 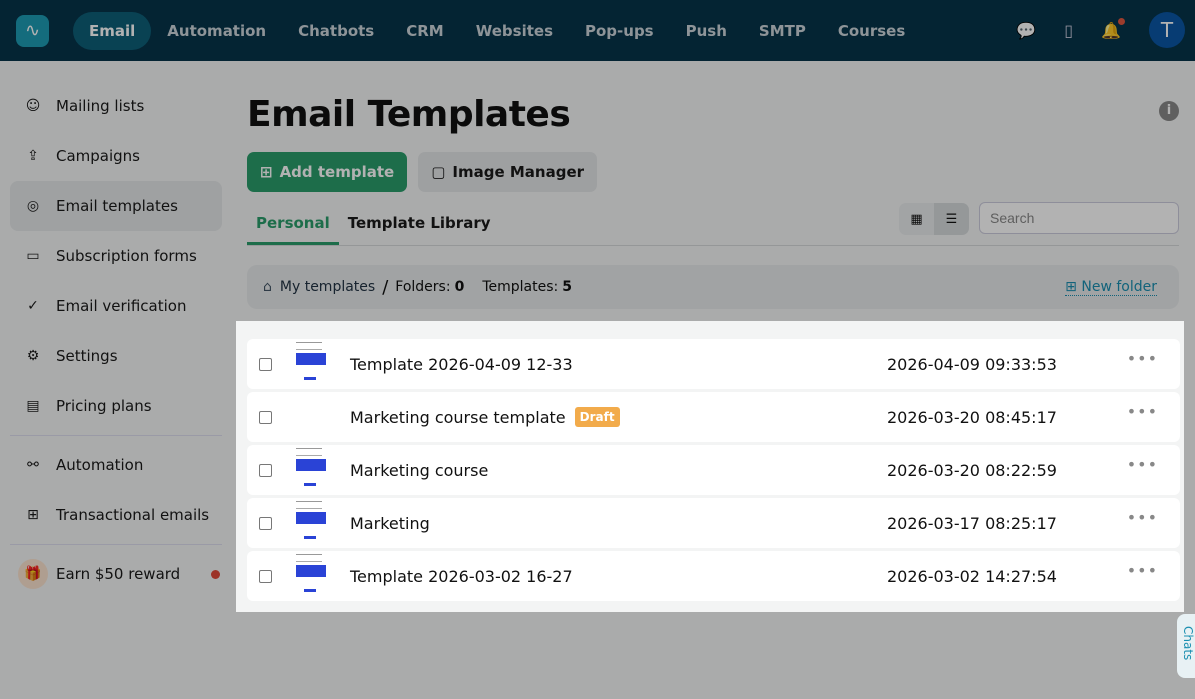 I want to click on new-folder-label: New folder, so click(x=1119, y=286).